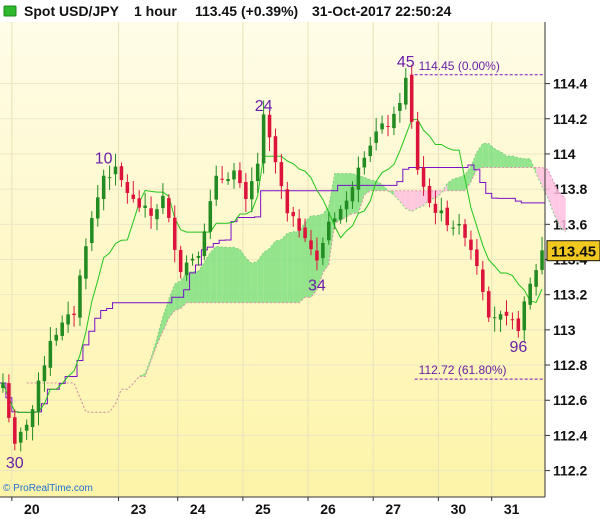 This screenshot has width=600, height=519. What do you see at coordinates (32, 509) in the screenshot?
I see `x-tick-label: 20` at bounding box center [32, 509].